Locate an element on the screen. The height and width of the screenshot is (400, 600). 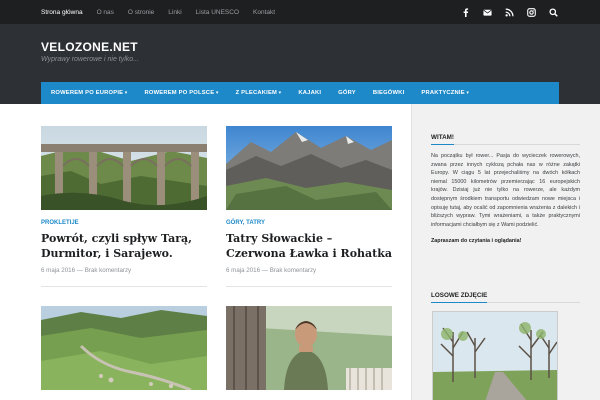
rss-icon is located at coordinates (509, 12).